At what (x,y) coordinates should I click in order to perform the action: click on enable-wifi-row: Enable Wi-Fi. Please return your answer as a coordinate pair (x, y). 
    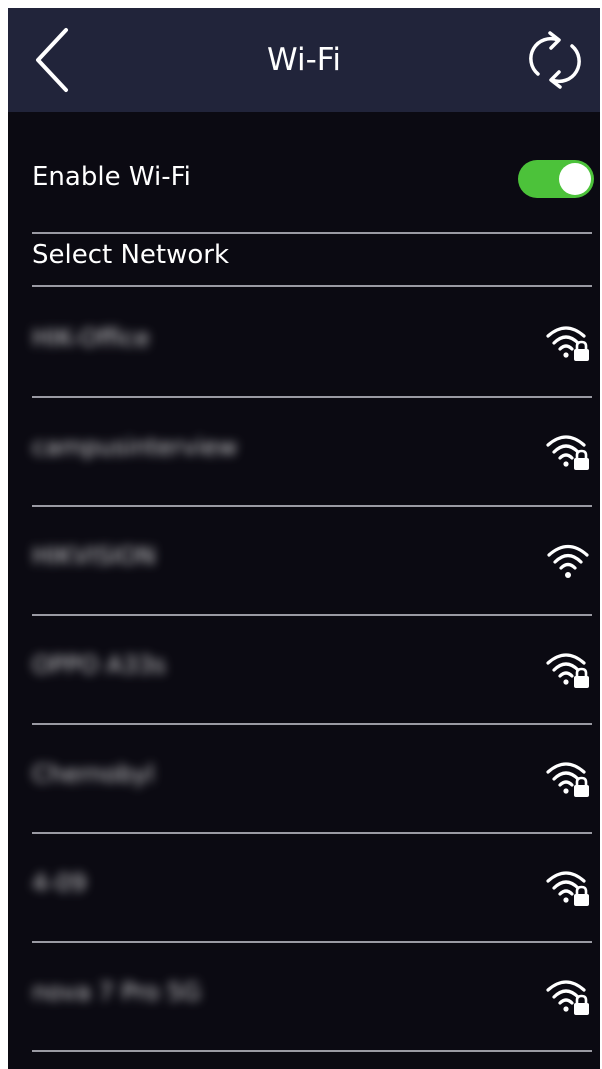
    Looking at the image, I should click on (313, 181).